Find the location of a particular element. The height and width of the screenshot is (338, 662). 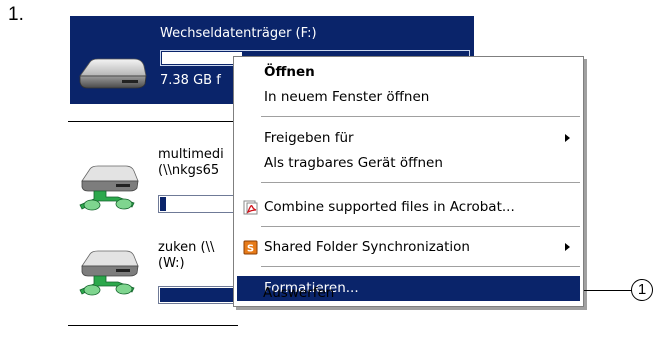

menu-item-open-new-window: In neuem Fenster öffnen is located at coordinates (408, 97).